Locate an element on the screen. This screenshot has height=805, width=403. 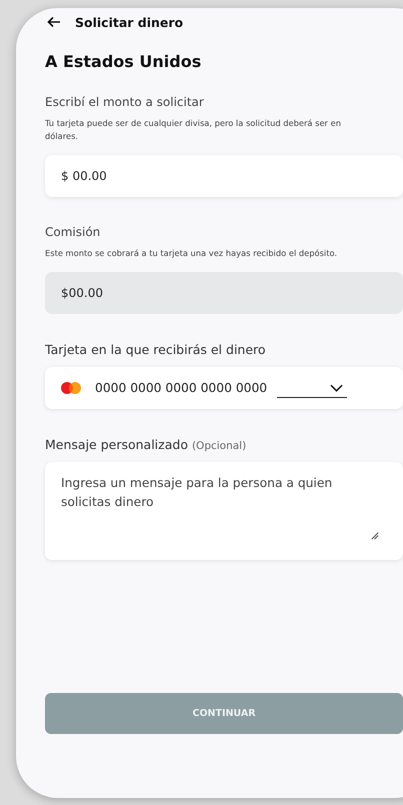
resize-handle-icon is located at coordinates (374, 535).